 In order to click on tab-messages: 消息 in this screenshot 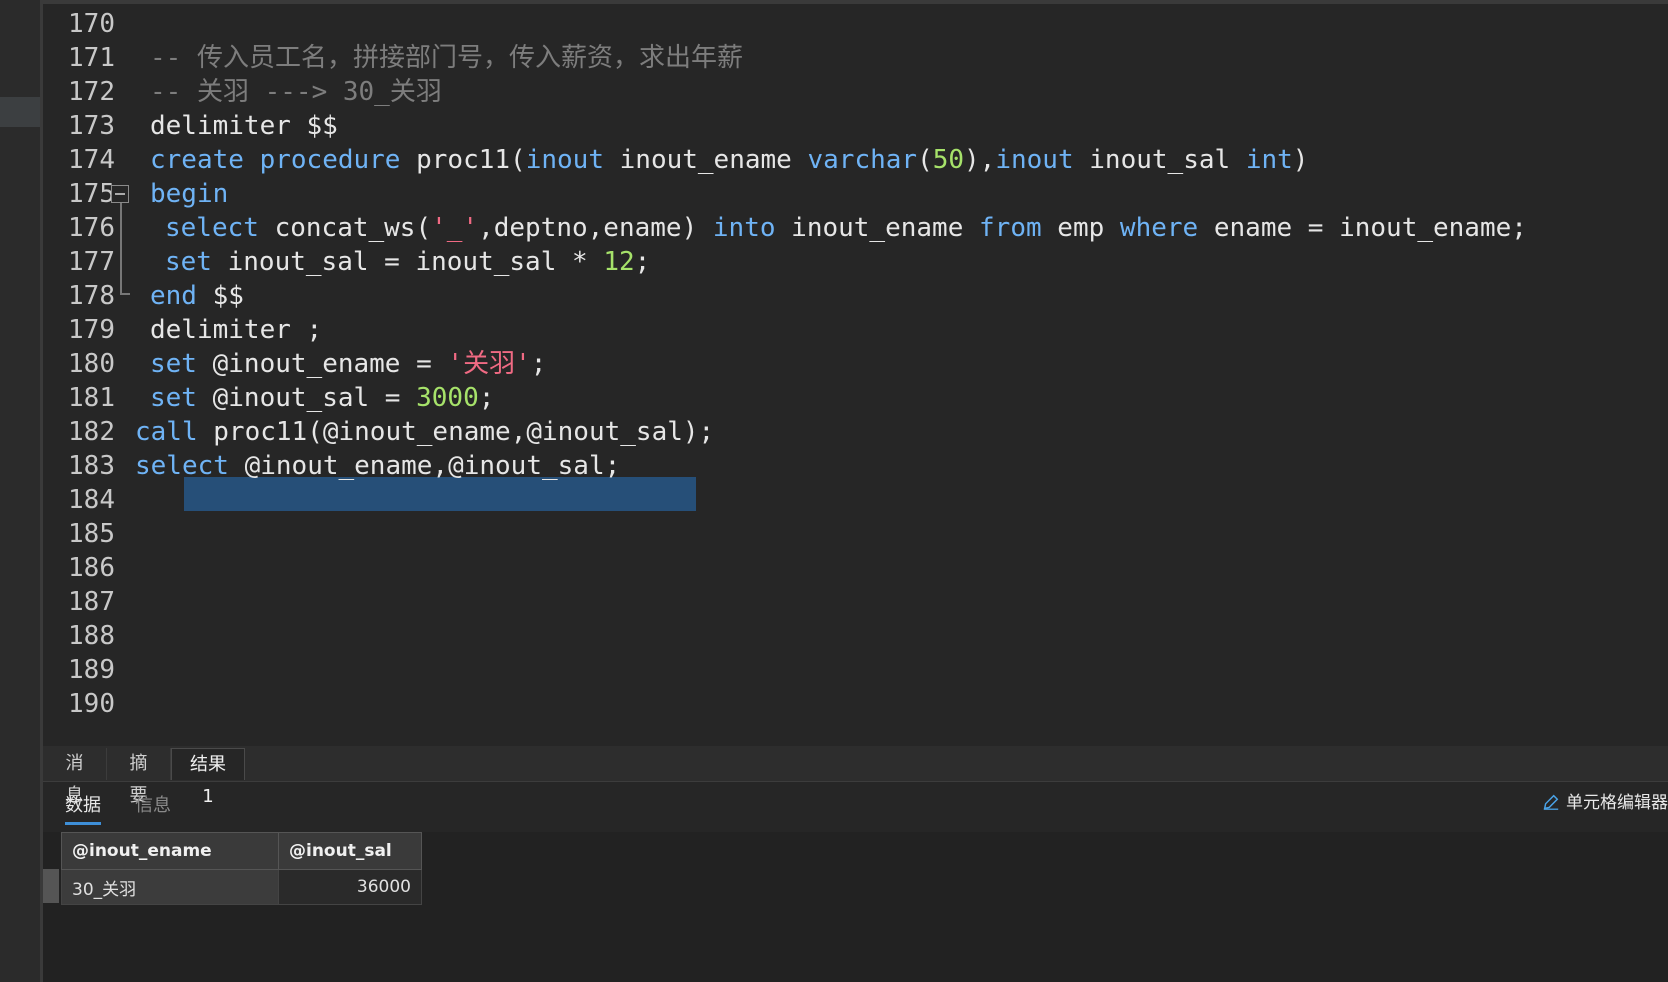, I will do `click(75, 777)`.